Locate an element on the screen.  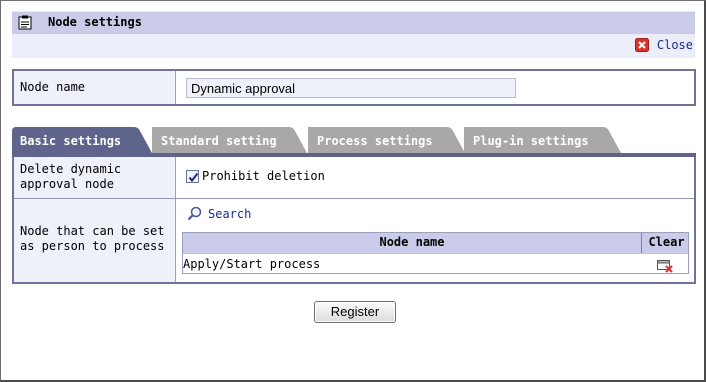
tab-plugin-settings: Plug-in settings is located at coordinates (544, 140).